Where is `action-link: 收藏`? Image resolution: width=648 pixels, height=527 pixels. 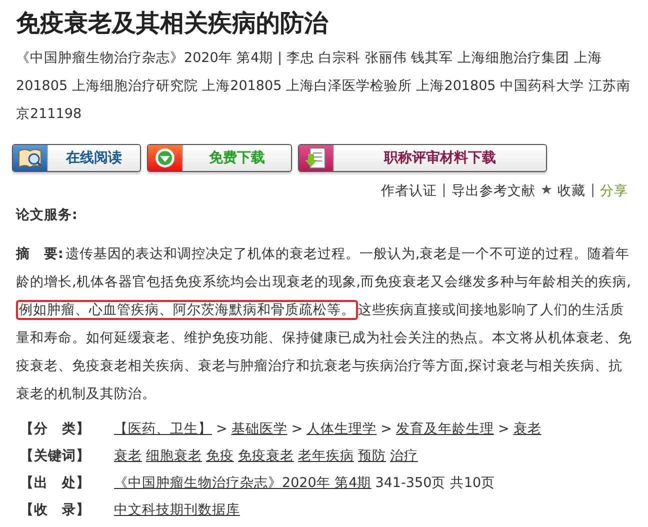
action-link: 收藏 is located at coordinates (571, 191).